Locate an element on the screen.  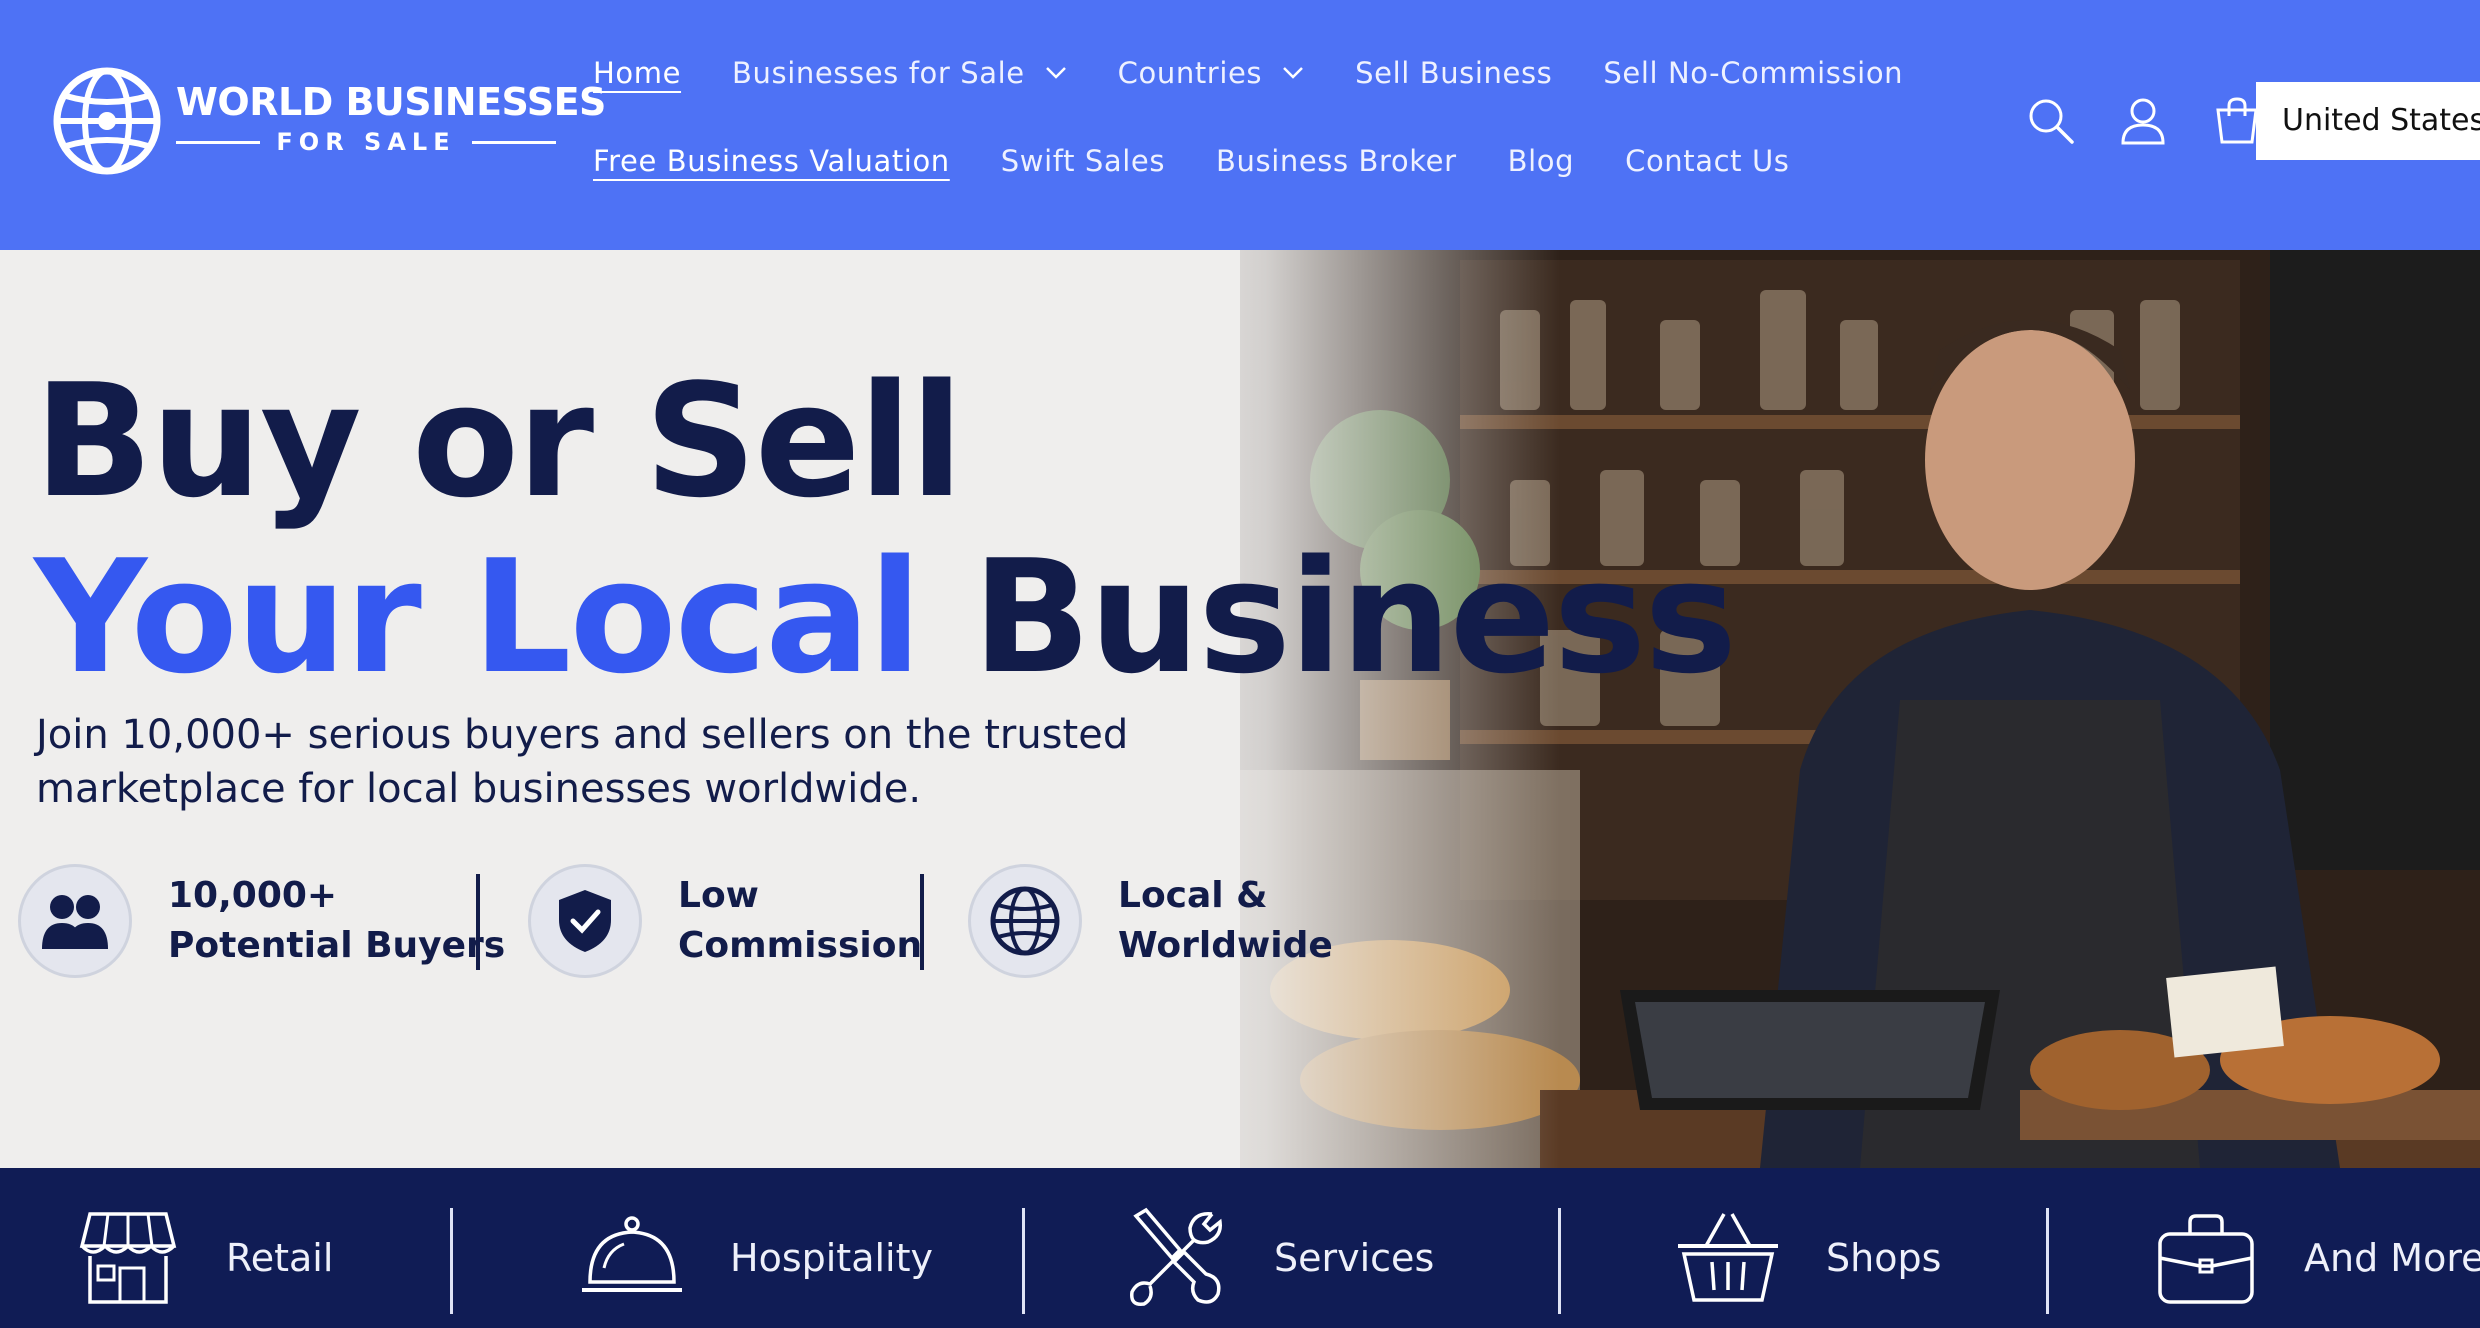
logo-title: WORLD BUSINESSES is located at coordinates (391, 102).